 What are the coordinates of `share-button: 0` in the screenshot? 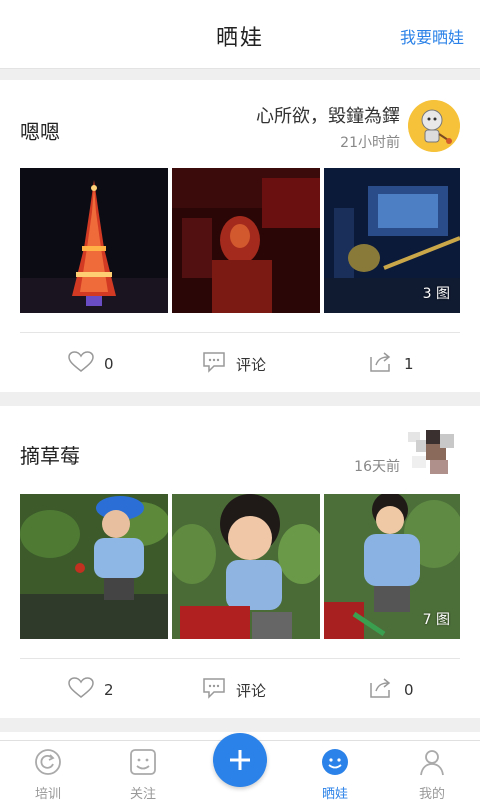 It's located at (391, 690).